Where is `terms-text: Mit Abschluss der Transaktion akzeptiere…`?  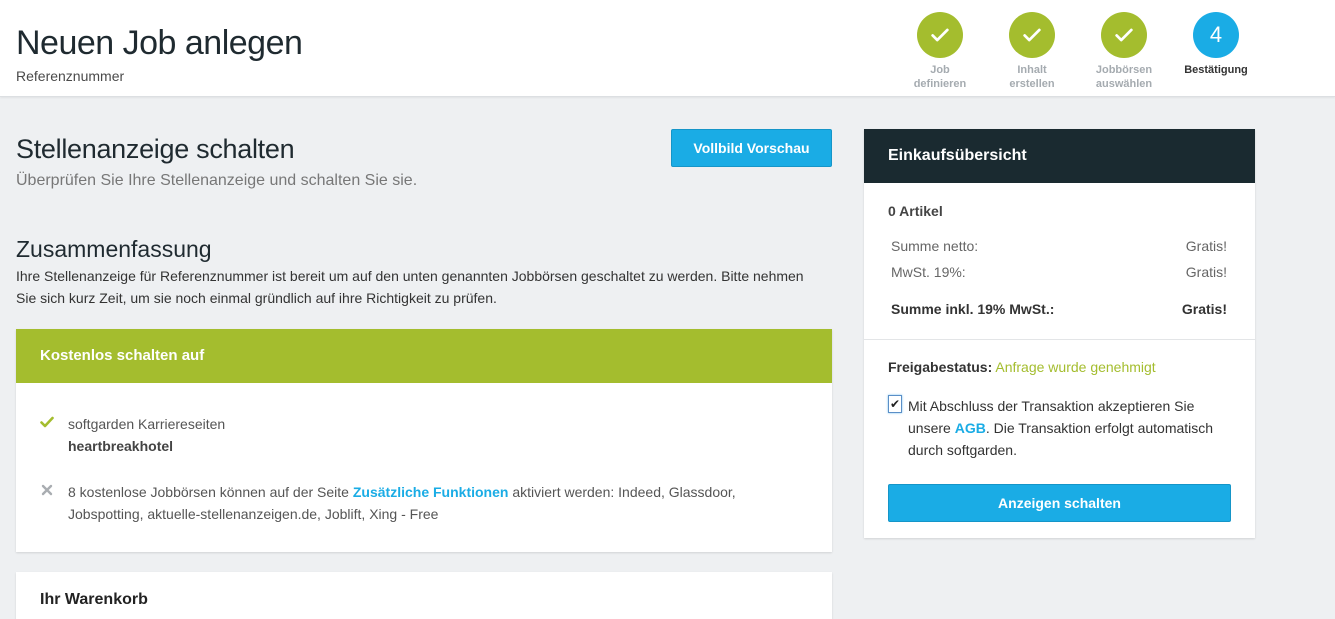
terms-text: Mit Abschluss der Transaktion akzeptiere… is located at coordinates (1061, 428).